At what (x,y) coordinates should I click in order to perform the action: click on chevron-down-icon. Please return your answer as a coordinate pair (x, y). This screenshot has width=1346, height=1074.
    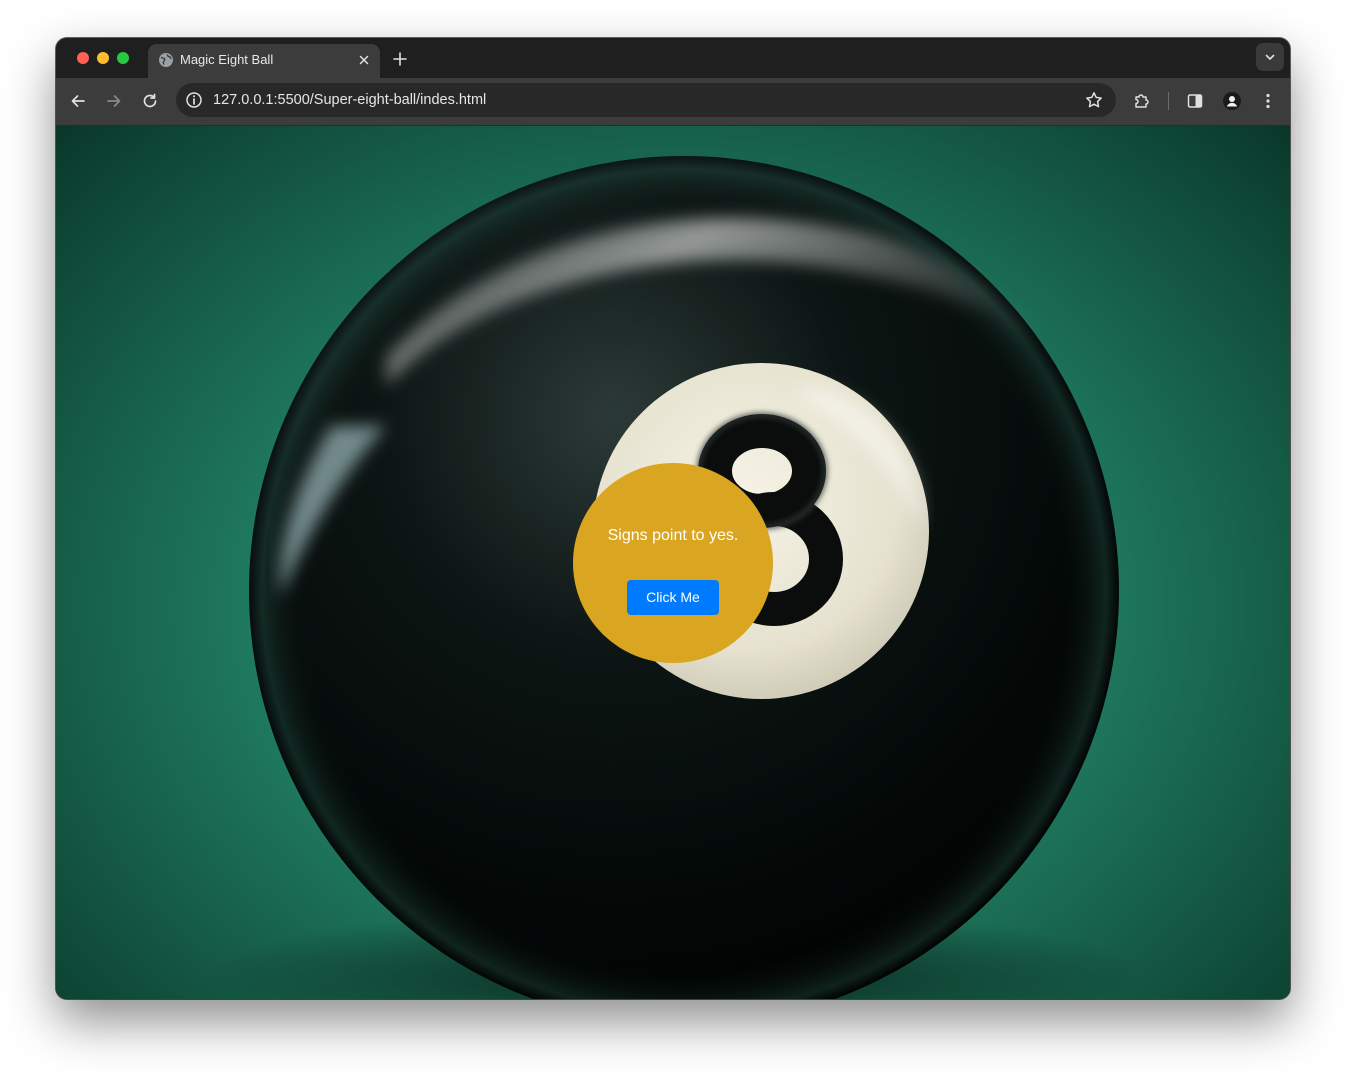
    Looking at the image, I should click on (1270, 57).